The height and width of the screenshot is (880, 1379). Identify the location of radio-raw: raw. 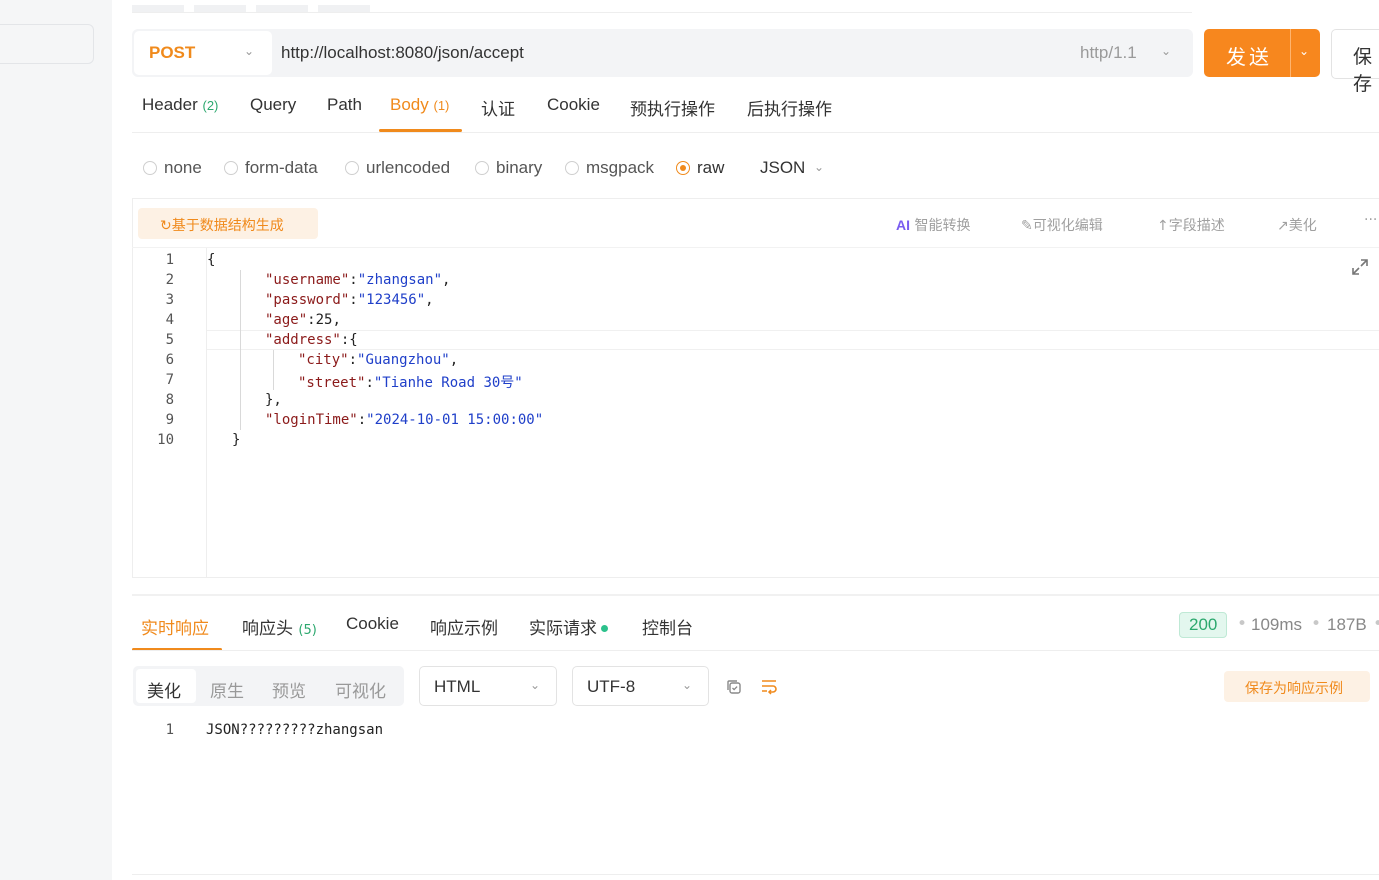
(700, 168).